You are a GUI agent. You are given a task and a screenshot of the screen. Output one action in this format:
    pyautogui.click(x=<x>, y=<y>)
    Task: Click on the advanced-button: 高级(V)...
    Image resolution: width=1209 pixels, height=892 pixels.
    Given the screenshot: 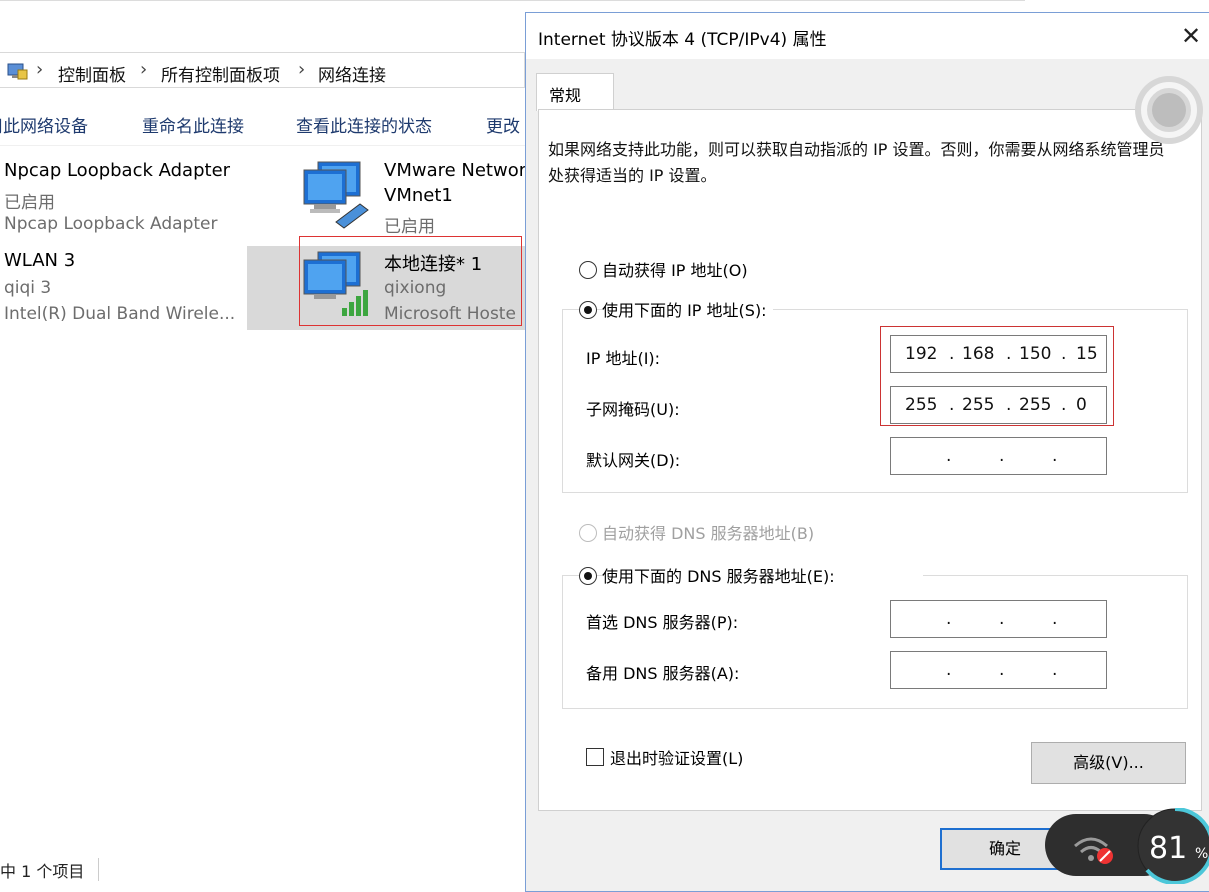 What is the action you would take?
    pyautogui.click(x=1108, y=763)
    